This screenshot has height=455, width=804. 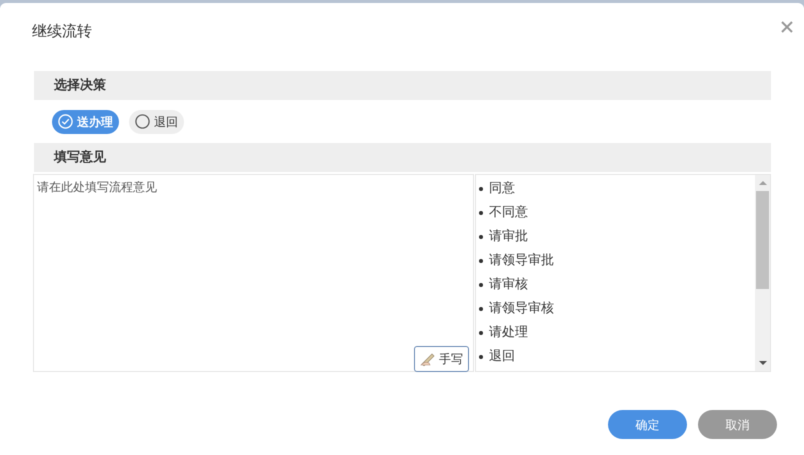 I want to click on phrase-item: 请处理, so click(x=508, y=333).